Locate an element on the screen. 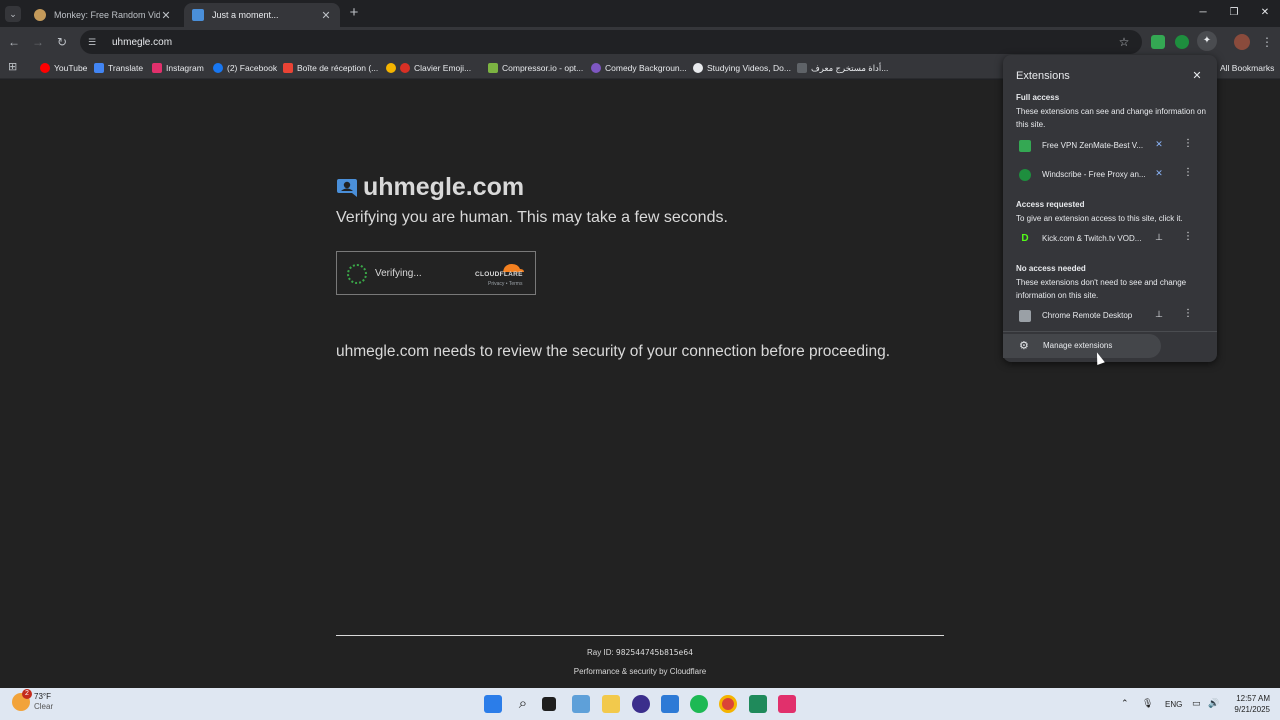 The height and width of the screenshot is (720, 1280). spotify-icon is located at coordinates (699, 704).